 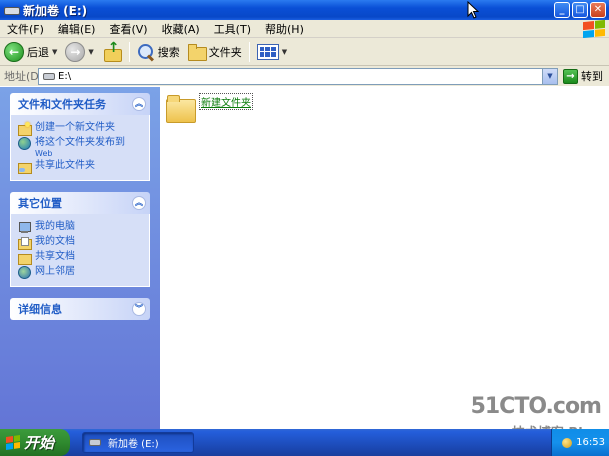 What do you see at coordinates (25, 258) in the screenshot?
I see `shared-documents-icon` at bounding box center [25, 258].